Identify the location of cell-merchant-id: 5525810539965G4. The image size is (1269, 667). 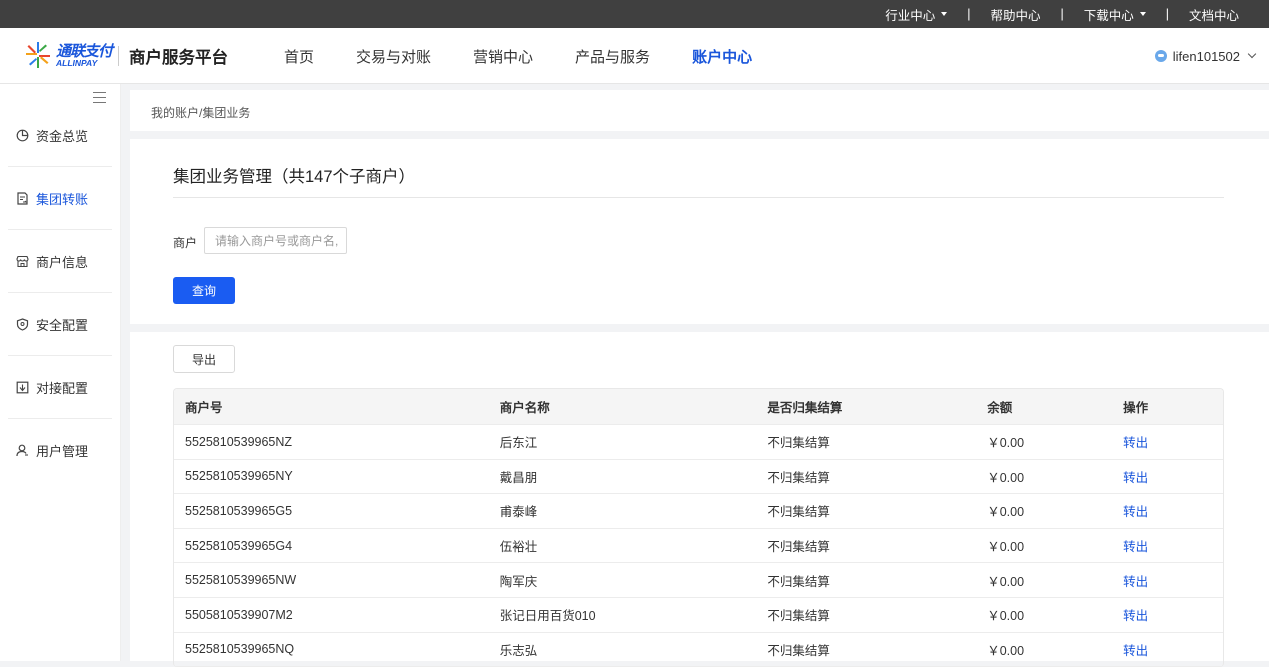
(239, 545).